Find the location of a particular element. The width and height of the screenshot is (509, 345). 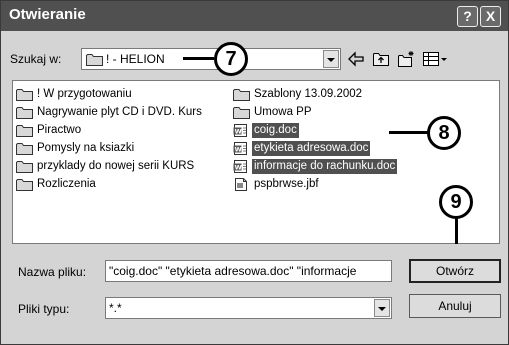

filetype-dropdown-button is located at coordinates (382, 308).